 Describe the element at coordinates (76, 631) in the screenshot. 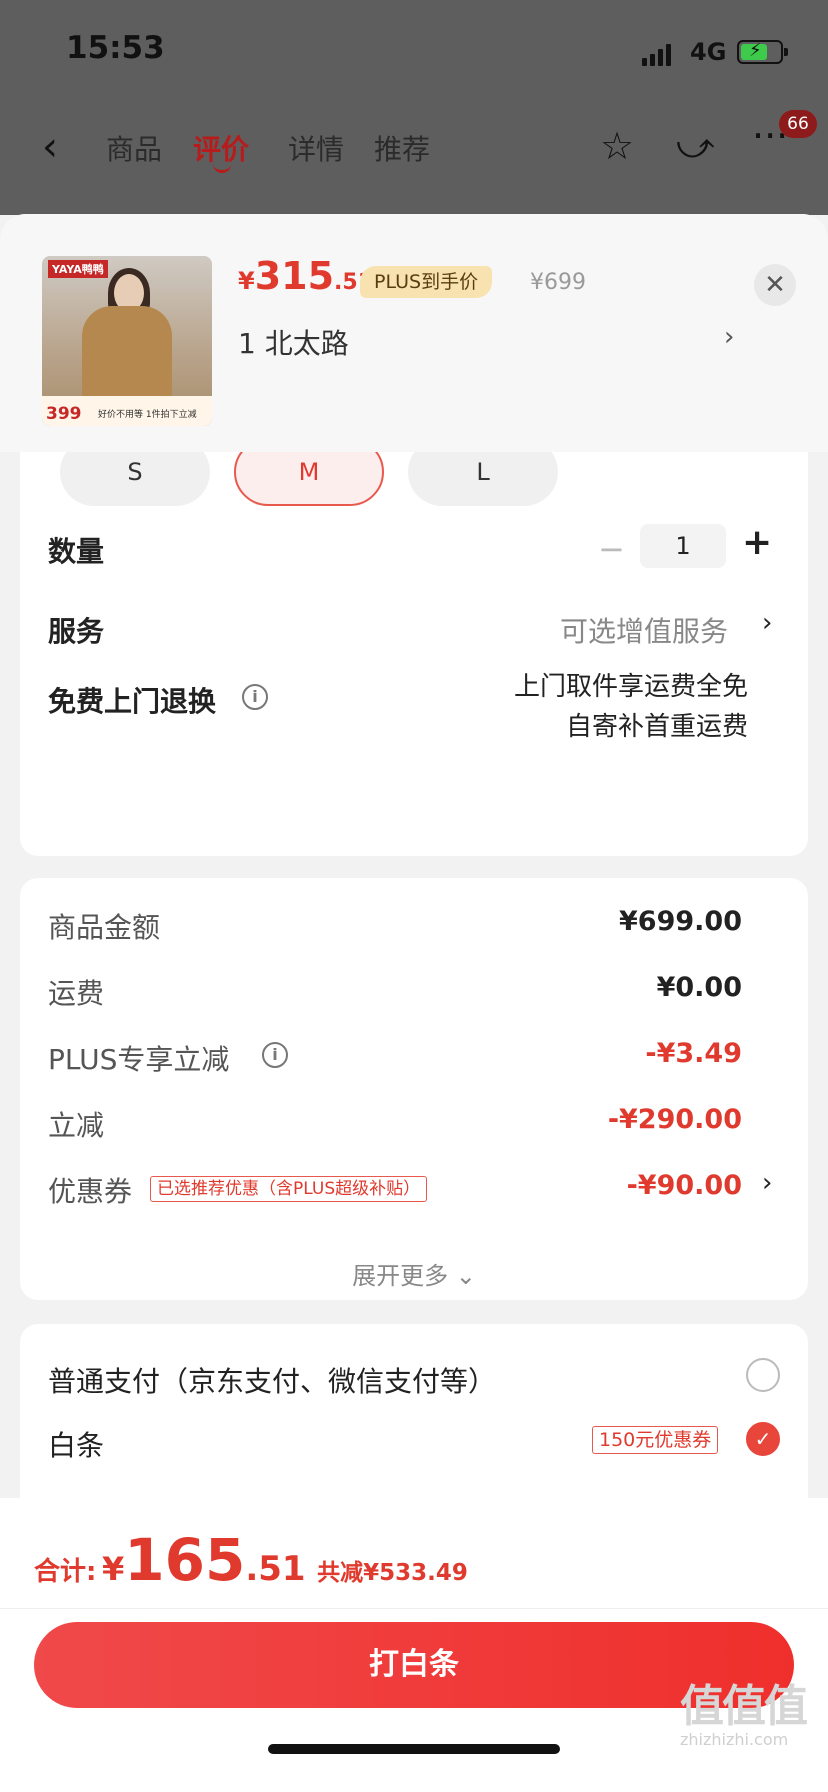

I see `service-label: 服务` at that location.